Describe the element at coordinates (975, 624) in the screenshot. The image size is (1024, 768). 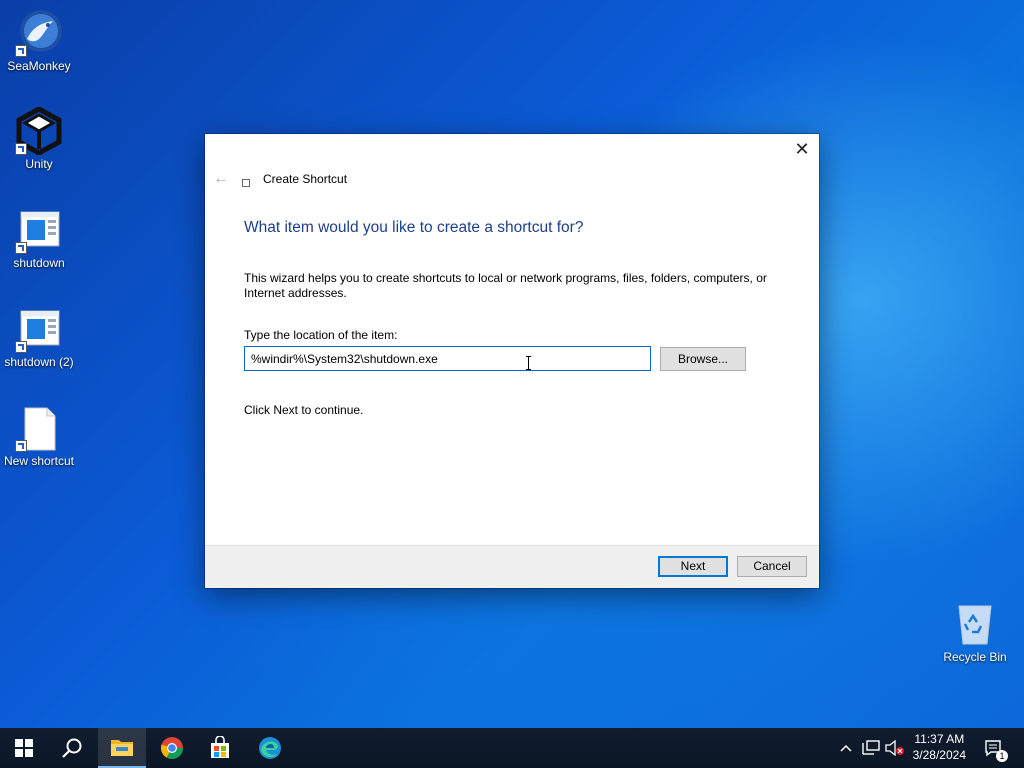
I see `recycle-bin-icon` at that location.